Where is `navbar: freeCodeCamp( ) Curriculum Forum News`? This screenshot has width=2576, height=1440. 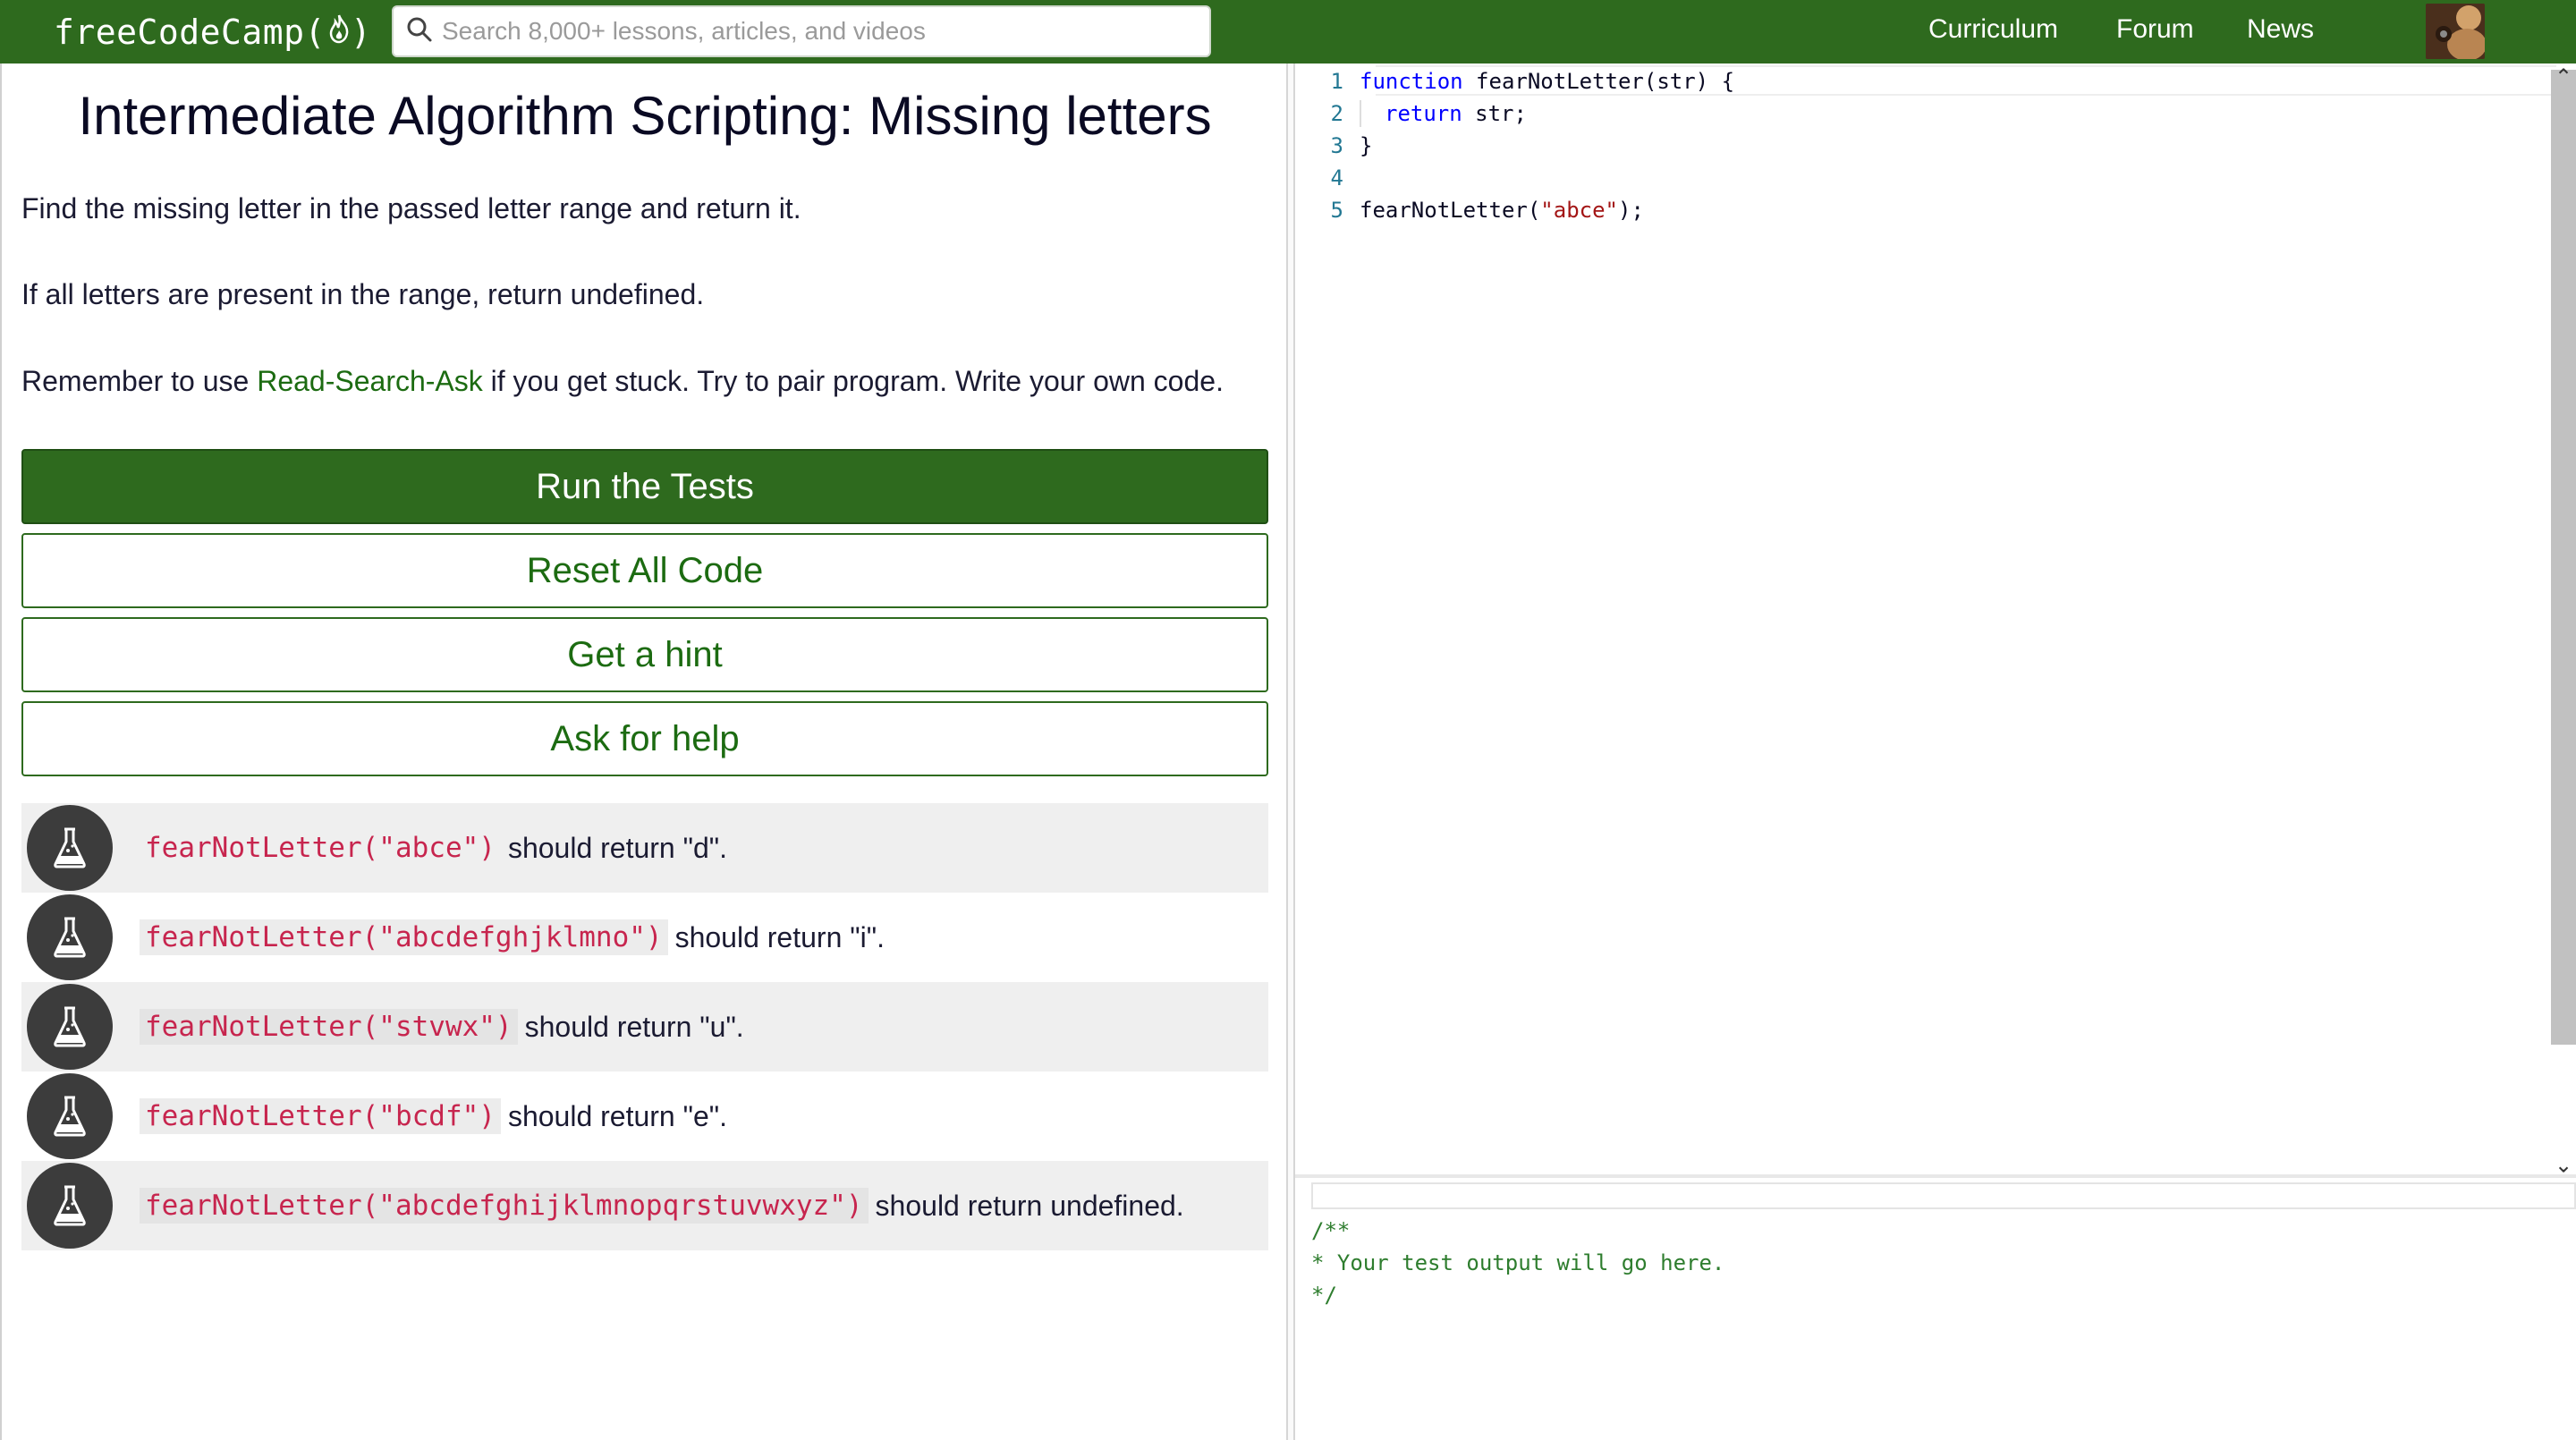
navbar: freeCodeCamp( ) Curriculum Forum News is located at coordinates (1288, 32).